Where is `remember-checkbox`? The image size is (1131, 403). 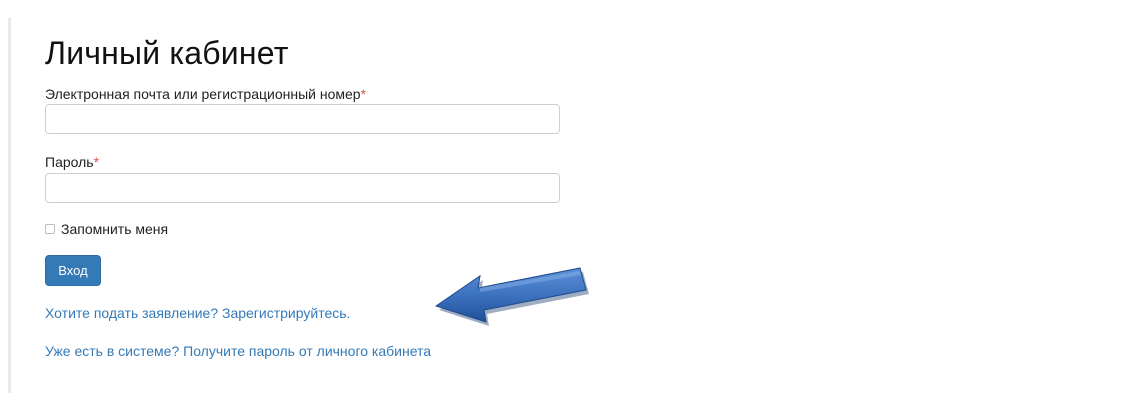
remember-checkbox is located at coordinates (50, 229).